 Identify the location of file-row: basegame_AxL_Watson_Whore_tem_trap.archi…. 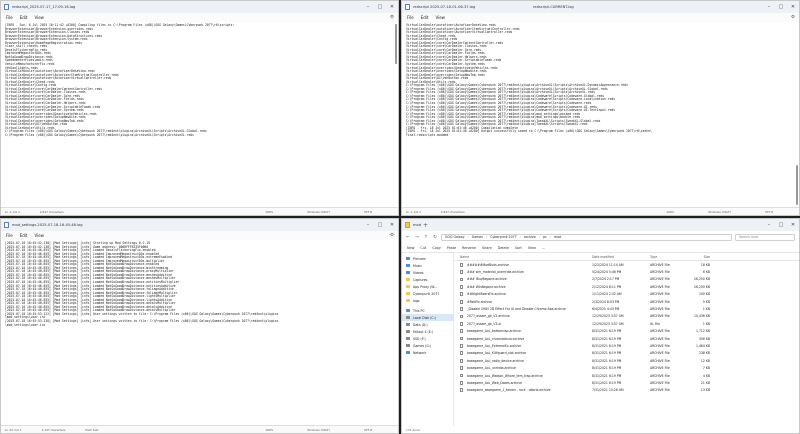
(626, 375).